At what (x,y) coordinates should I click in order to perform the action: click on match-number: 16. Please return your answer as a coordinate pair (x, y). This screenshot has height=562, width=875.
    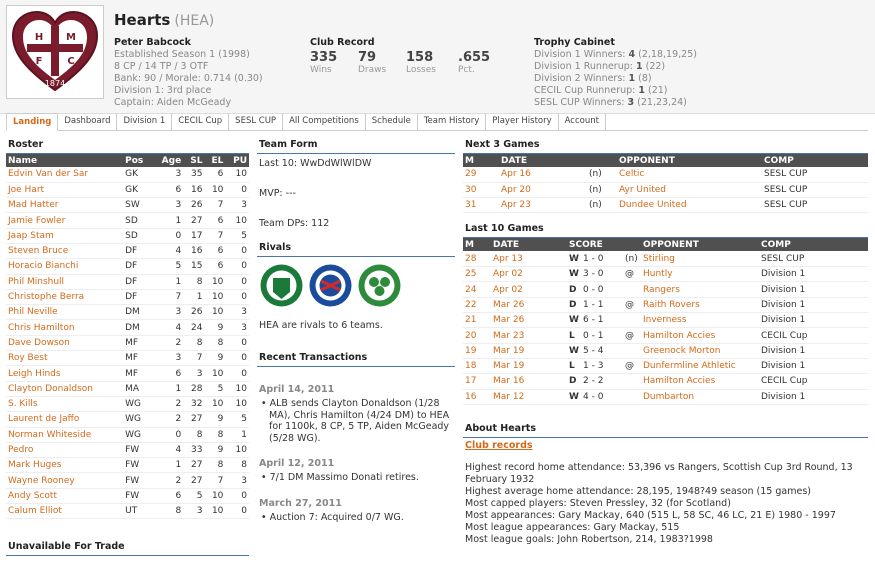
    Looking at the image, I should click on (477, 397).